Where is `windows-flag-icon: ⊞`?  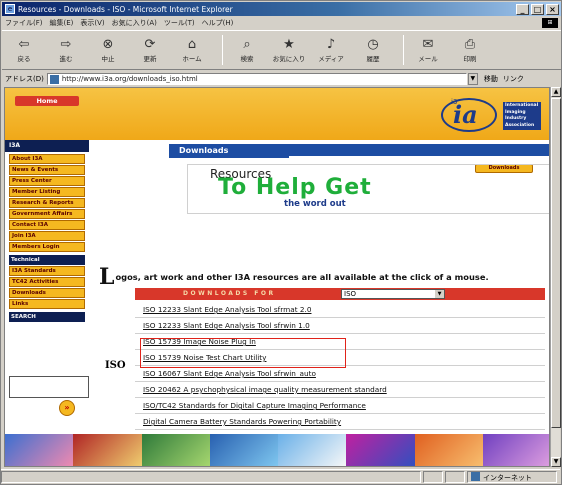
windows-flag-icon: ⊞ is located at coordinates (550, 23).